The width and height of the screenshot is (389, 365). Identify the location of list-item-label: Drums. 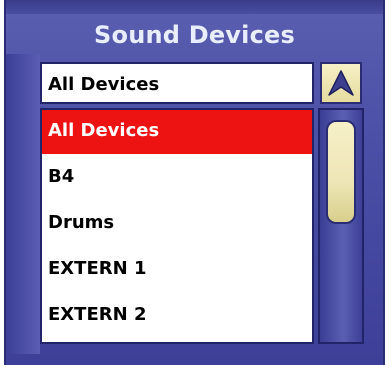
(81, 222).